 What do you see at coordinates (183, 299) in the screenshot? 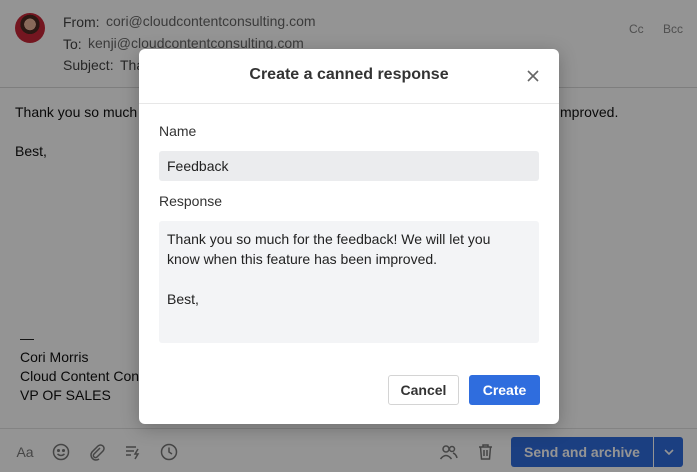
I see `response-line: Best,` at bounding box center [183, 299].